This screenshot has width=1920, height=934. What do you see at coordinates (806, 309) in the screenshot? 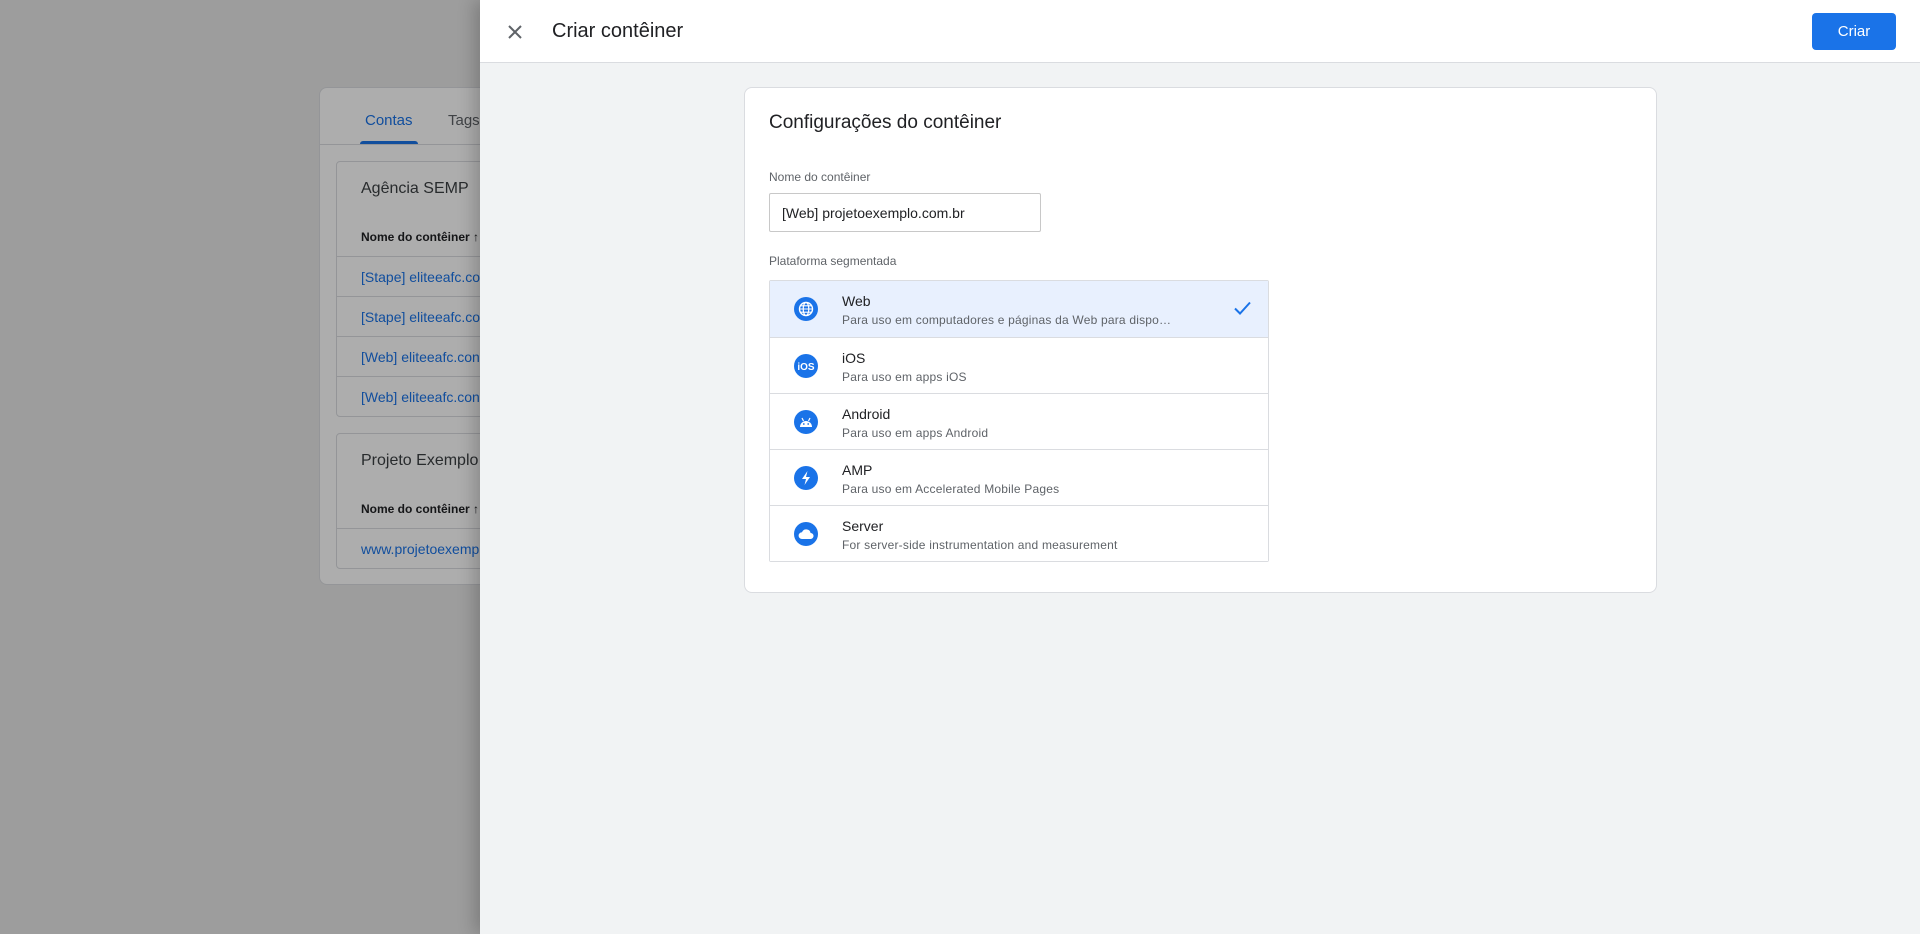
I see `globe-icon` at bounding box center [806, 309].